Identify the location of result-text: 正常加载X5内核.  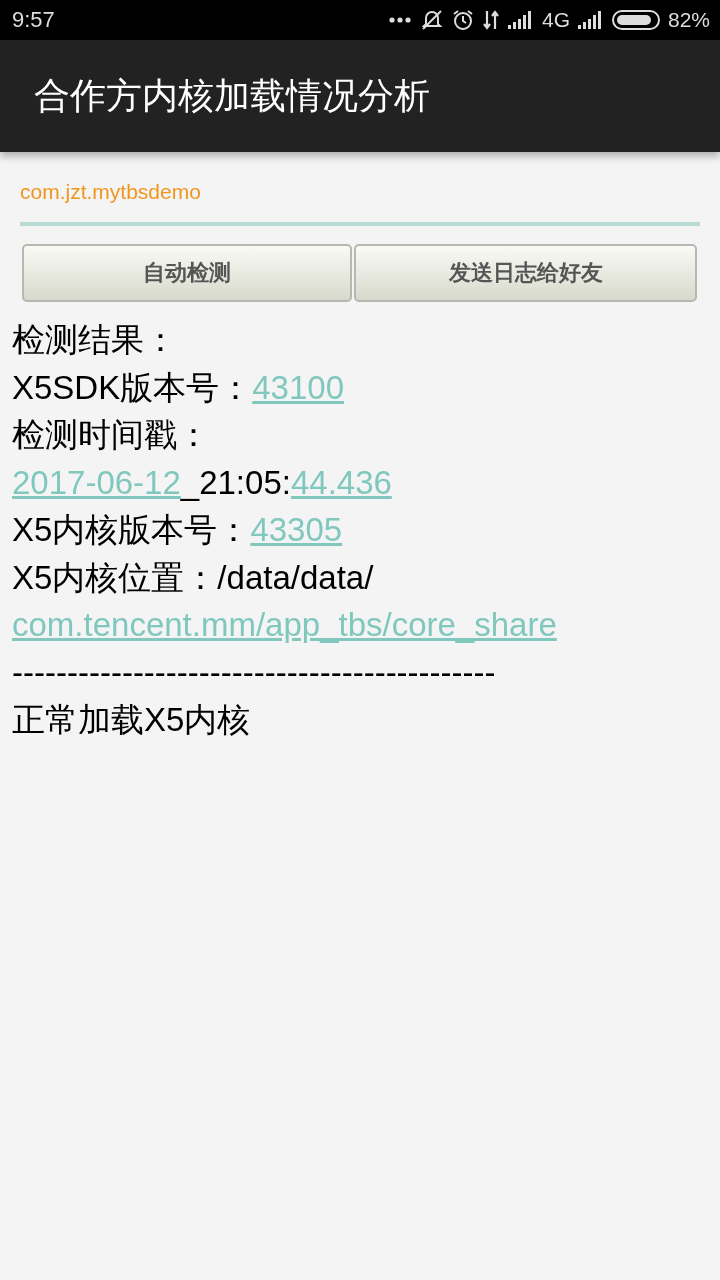
(131, 719).